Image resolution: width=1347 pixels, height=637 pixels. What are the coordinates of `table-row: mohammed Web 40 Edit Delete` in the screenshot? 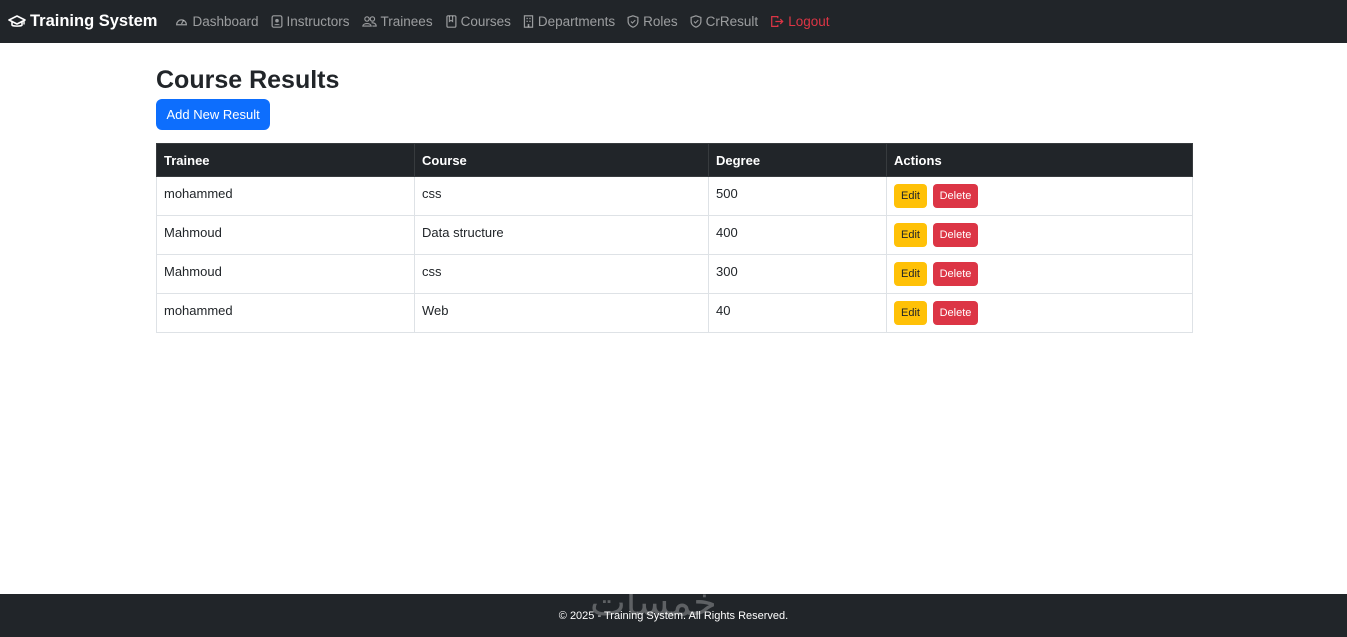 It's located at (674, 313).